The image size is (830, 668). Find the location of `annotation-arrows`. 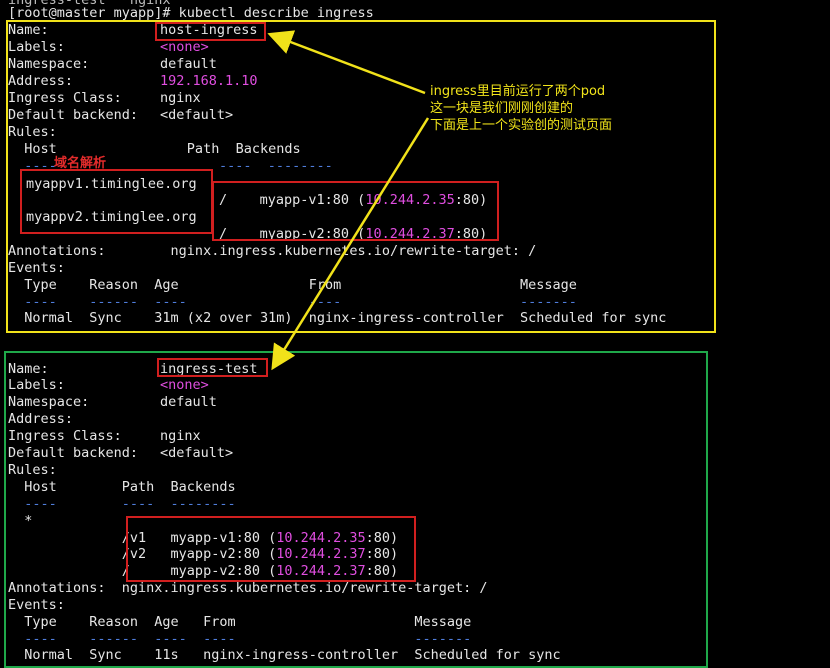

annotation-arrows is located at coordinates (348, 200).